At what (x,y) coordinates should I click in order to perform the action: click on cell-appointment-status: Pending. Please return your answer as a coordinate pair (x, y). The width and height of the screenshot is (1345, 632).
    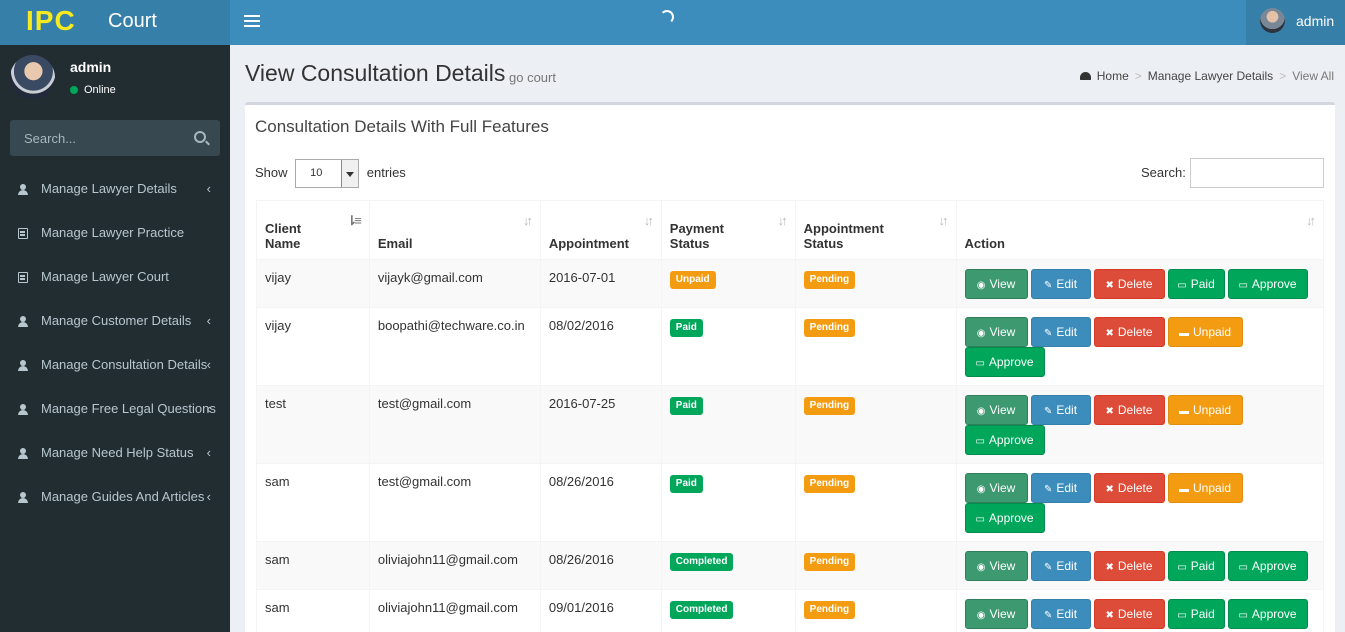
    Looking at the image, I should click on (875, 283).